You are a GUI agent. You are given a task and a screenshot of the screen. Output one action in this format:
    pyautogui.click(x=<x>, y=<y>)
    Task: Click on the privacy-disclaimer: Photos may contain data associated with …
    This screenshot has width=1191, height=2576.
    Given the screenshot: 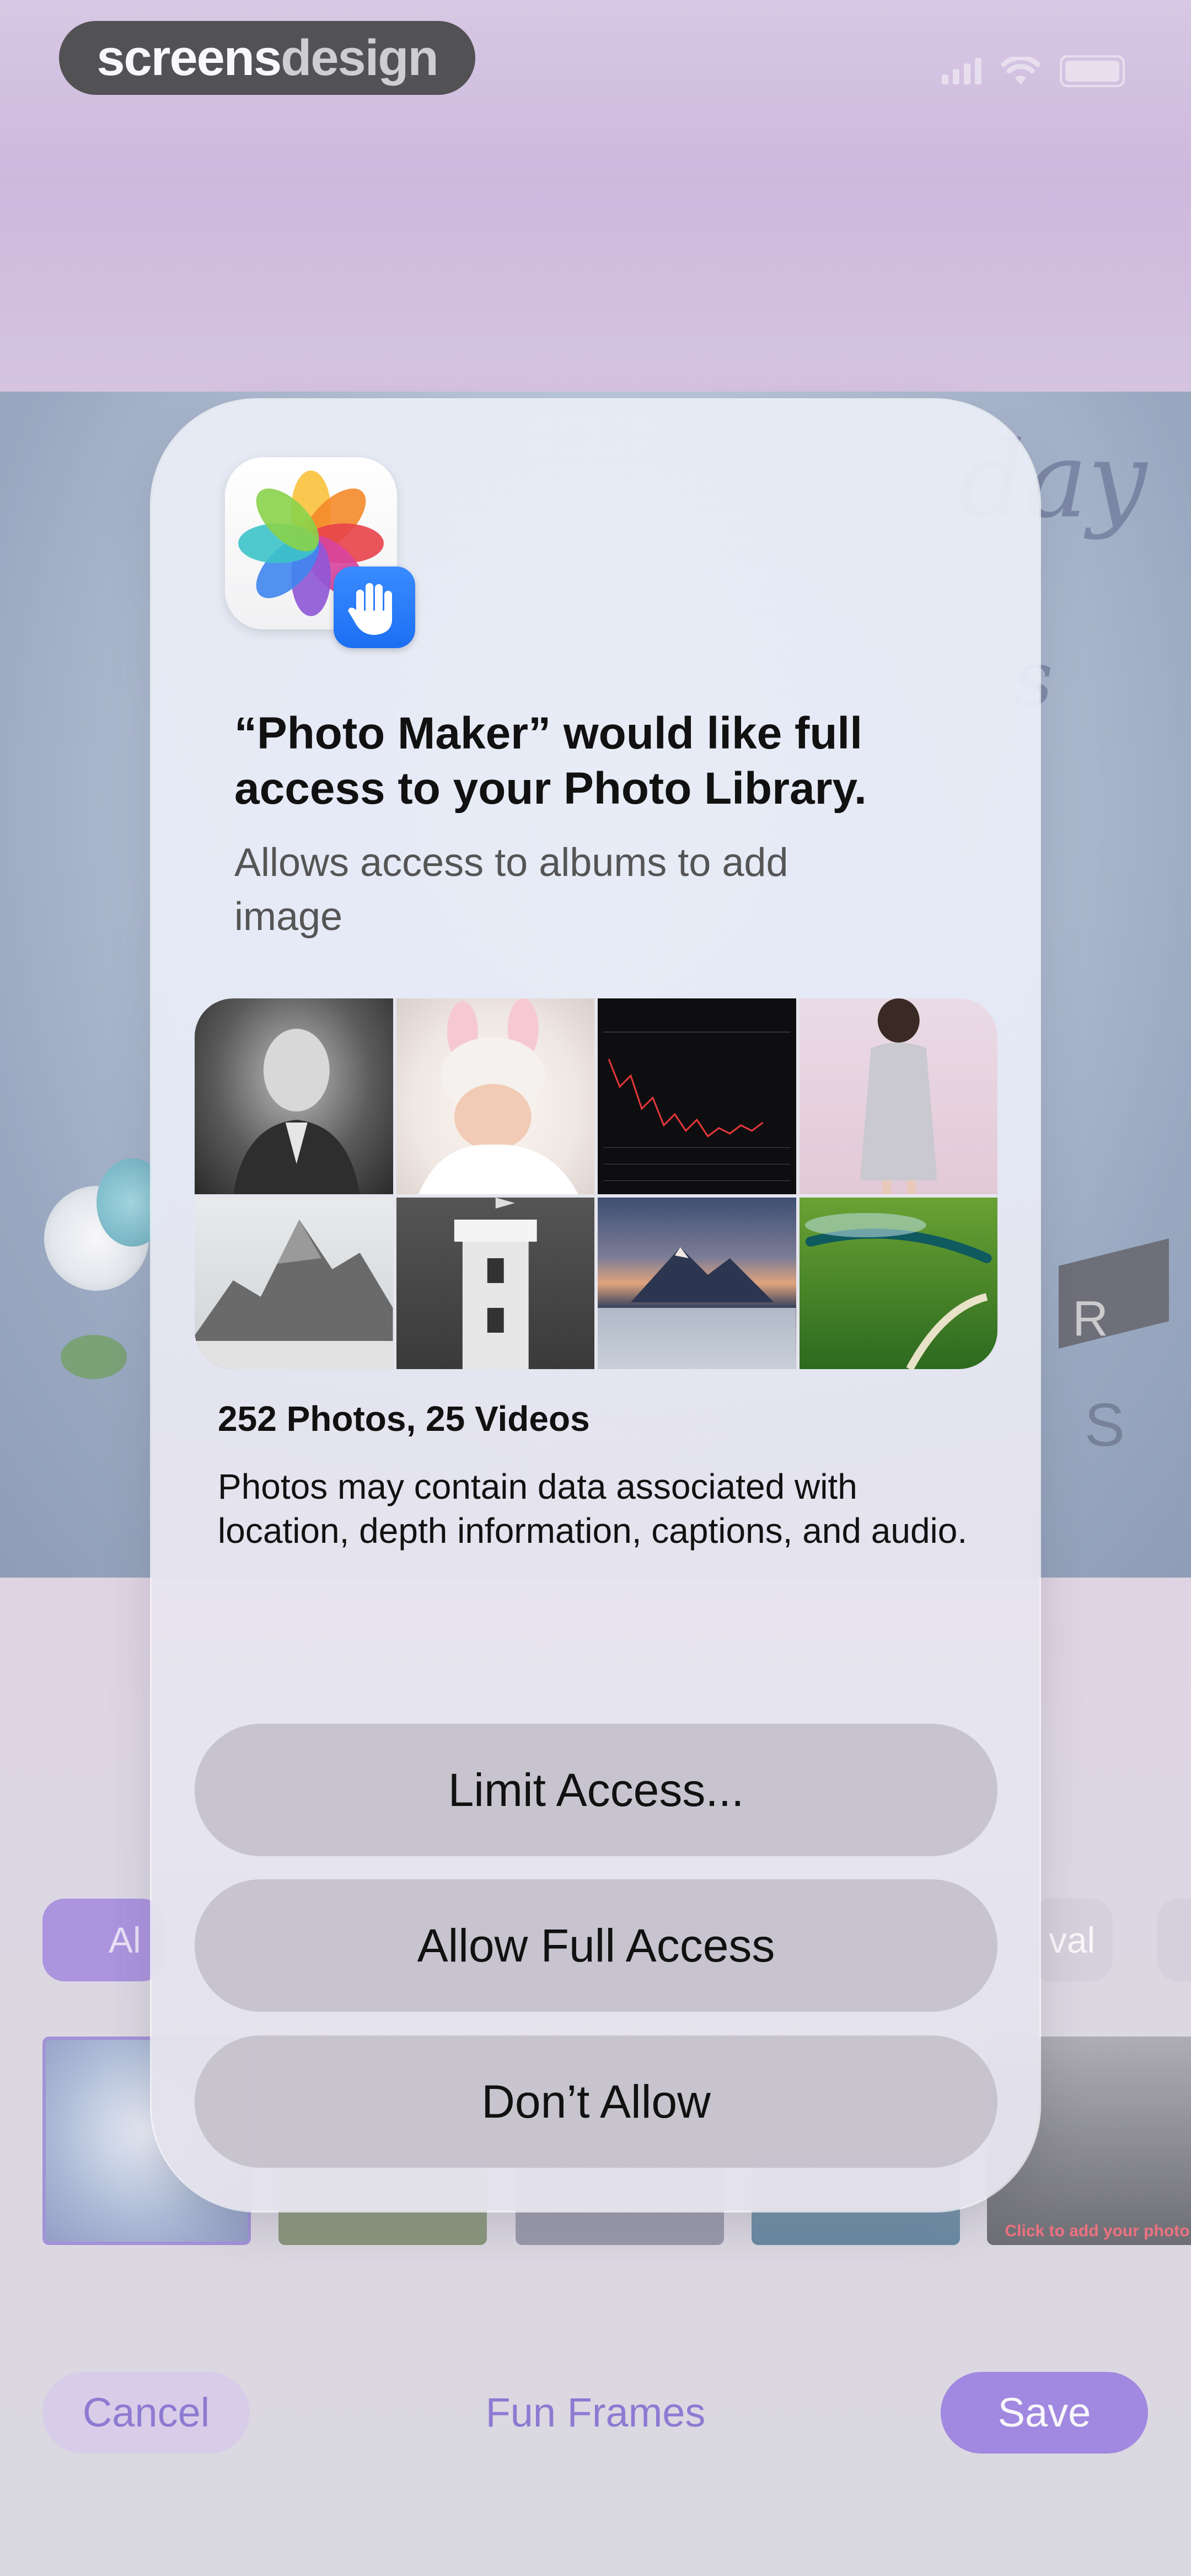 What is the action you would take?
    pyautogui.click(x=593, y=1509)
    